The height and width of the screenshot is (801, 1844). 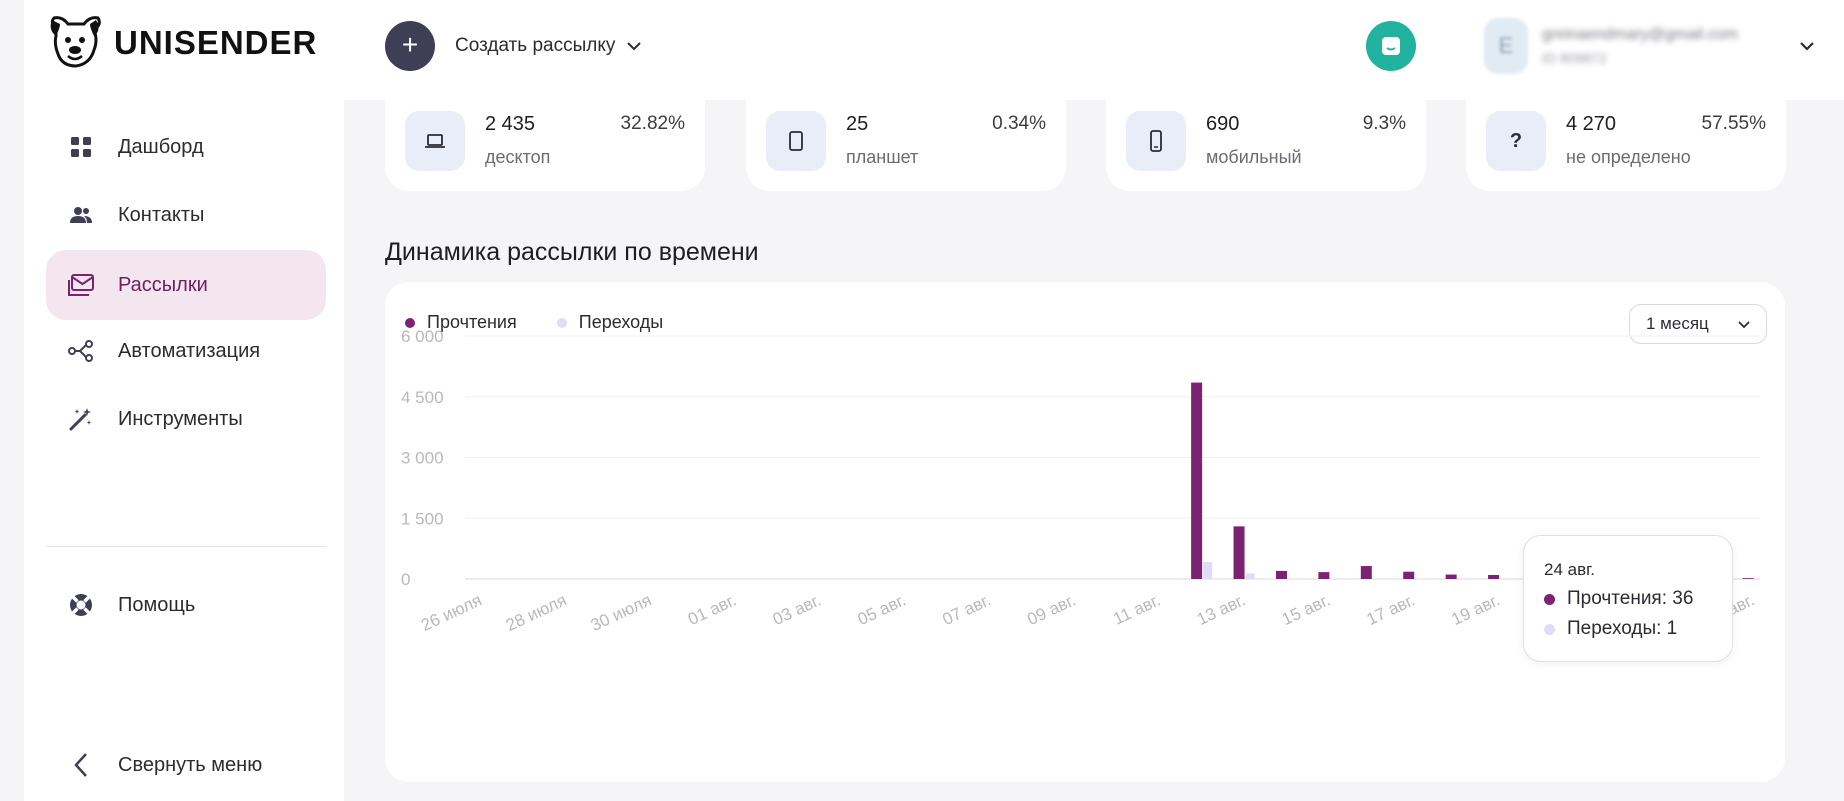 I want to click on x-tick-label: 19 авг., so click(x=1476, y=609).